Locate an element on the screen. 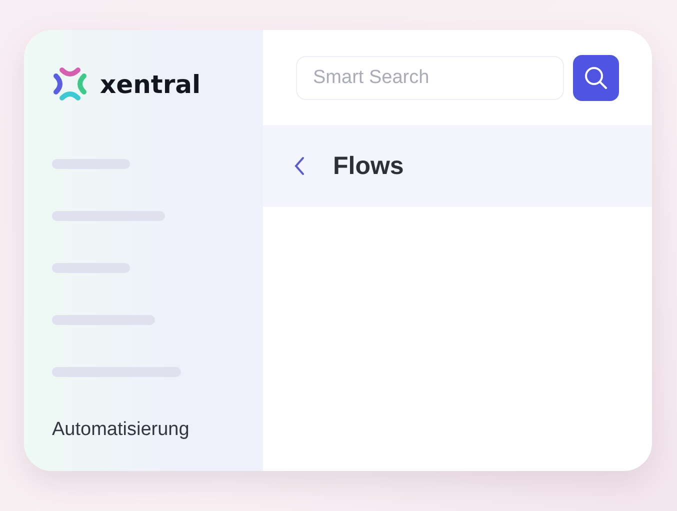 This screenshot has height=511, width=677. search-icon is located at coordinates (596, 77).